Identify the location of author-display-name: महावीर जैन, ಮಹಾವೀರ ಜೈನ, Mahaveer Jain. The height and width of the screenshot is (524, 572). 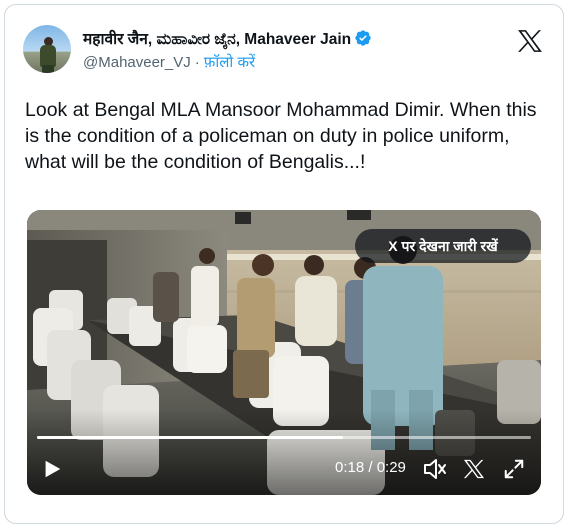
(217, 38).